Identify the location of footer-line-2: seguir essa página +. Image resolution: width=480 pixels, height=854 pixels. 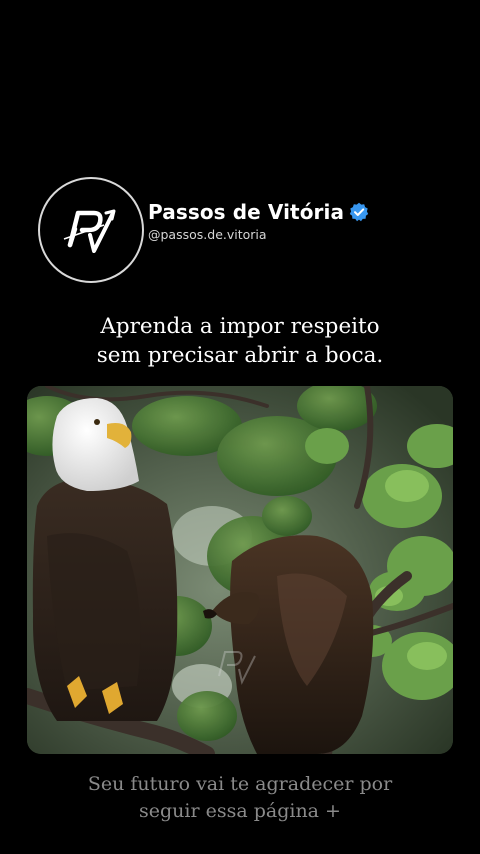
(240, 811).